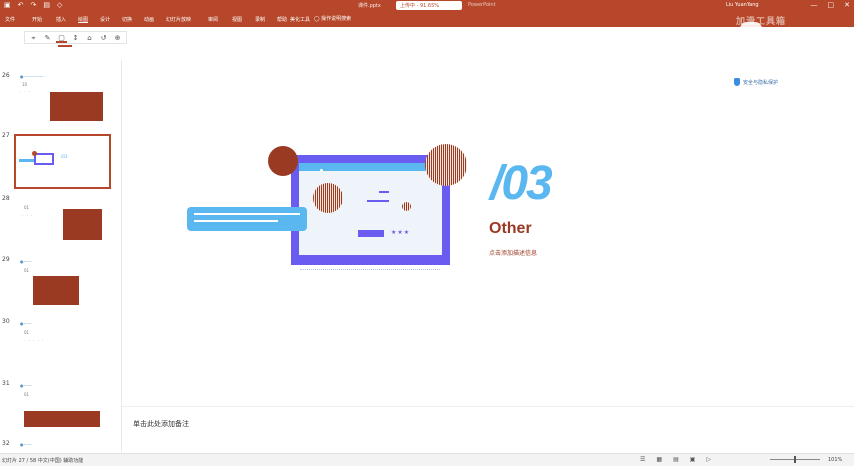  I want to click on sorter-view-icon: ▤, so click(676, 459).